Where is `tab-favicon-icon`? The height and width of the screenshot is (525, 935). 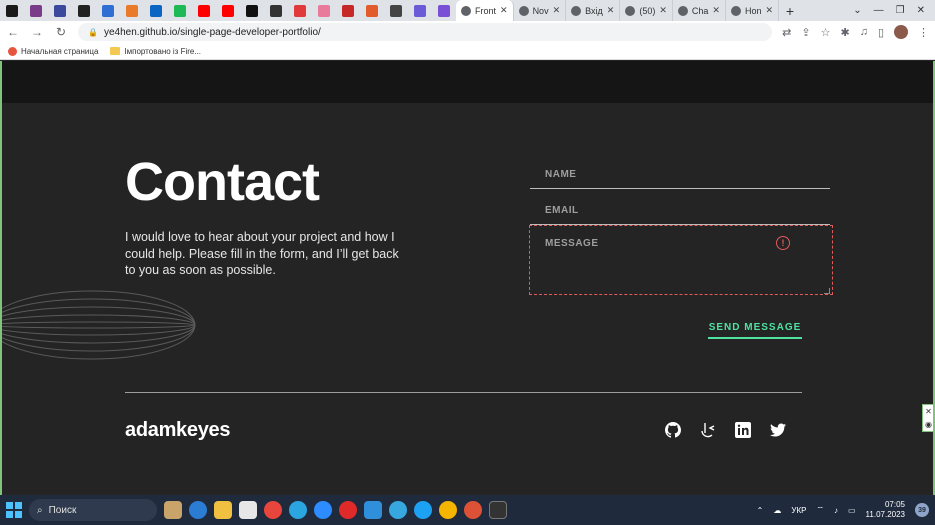
tab-favicon-icon is located at coordinates (523, 10).